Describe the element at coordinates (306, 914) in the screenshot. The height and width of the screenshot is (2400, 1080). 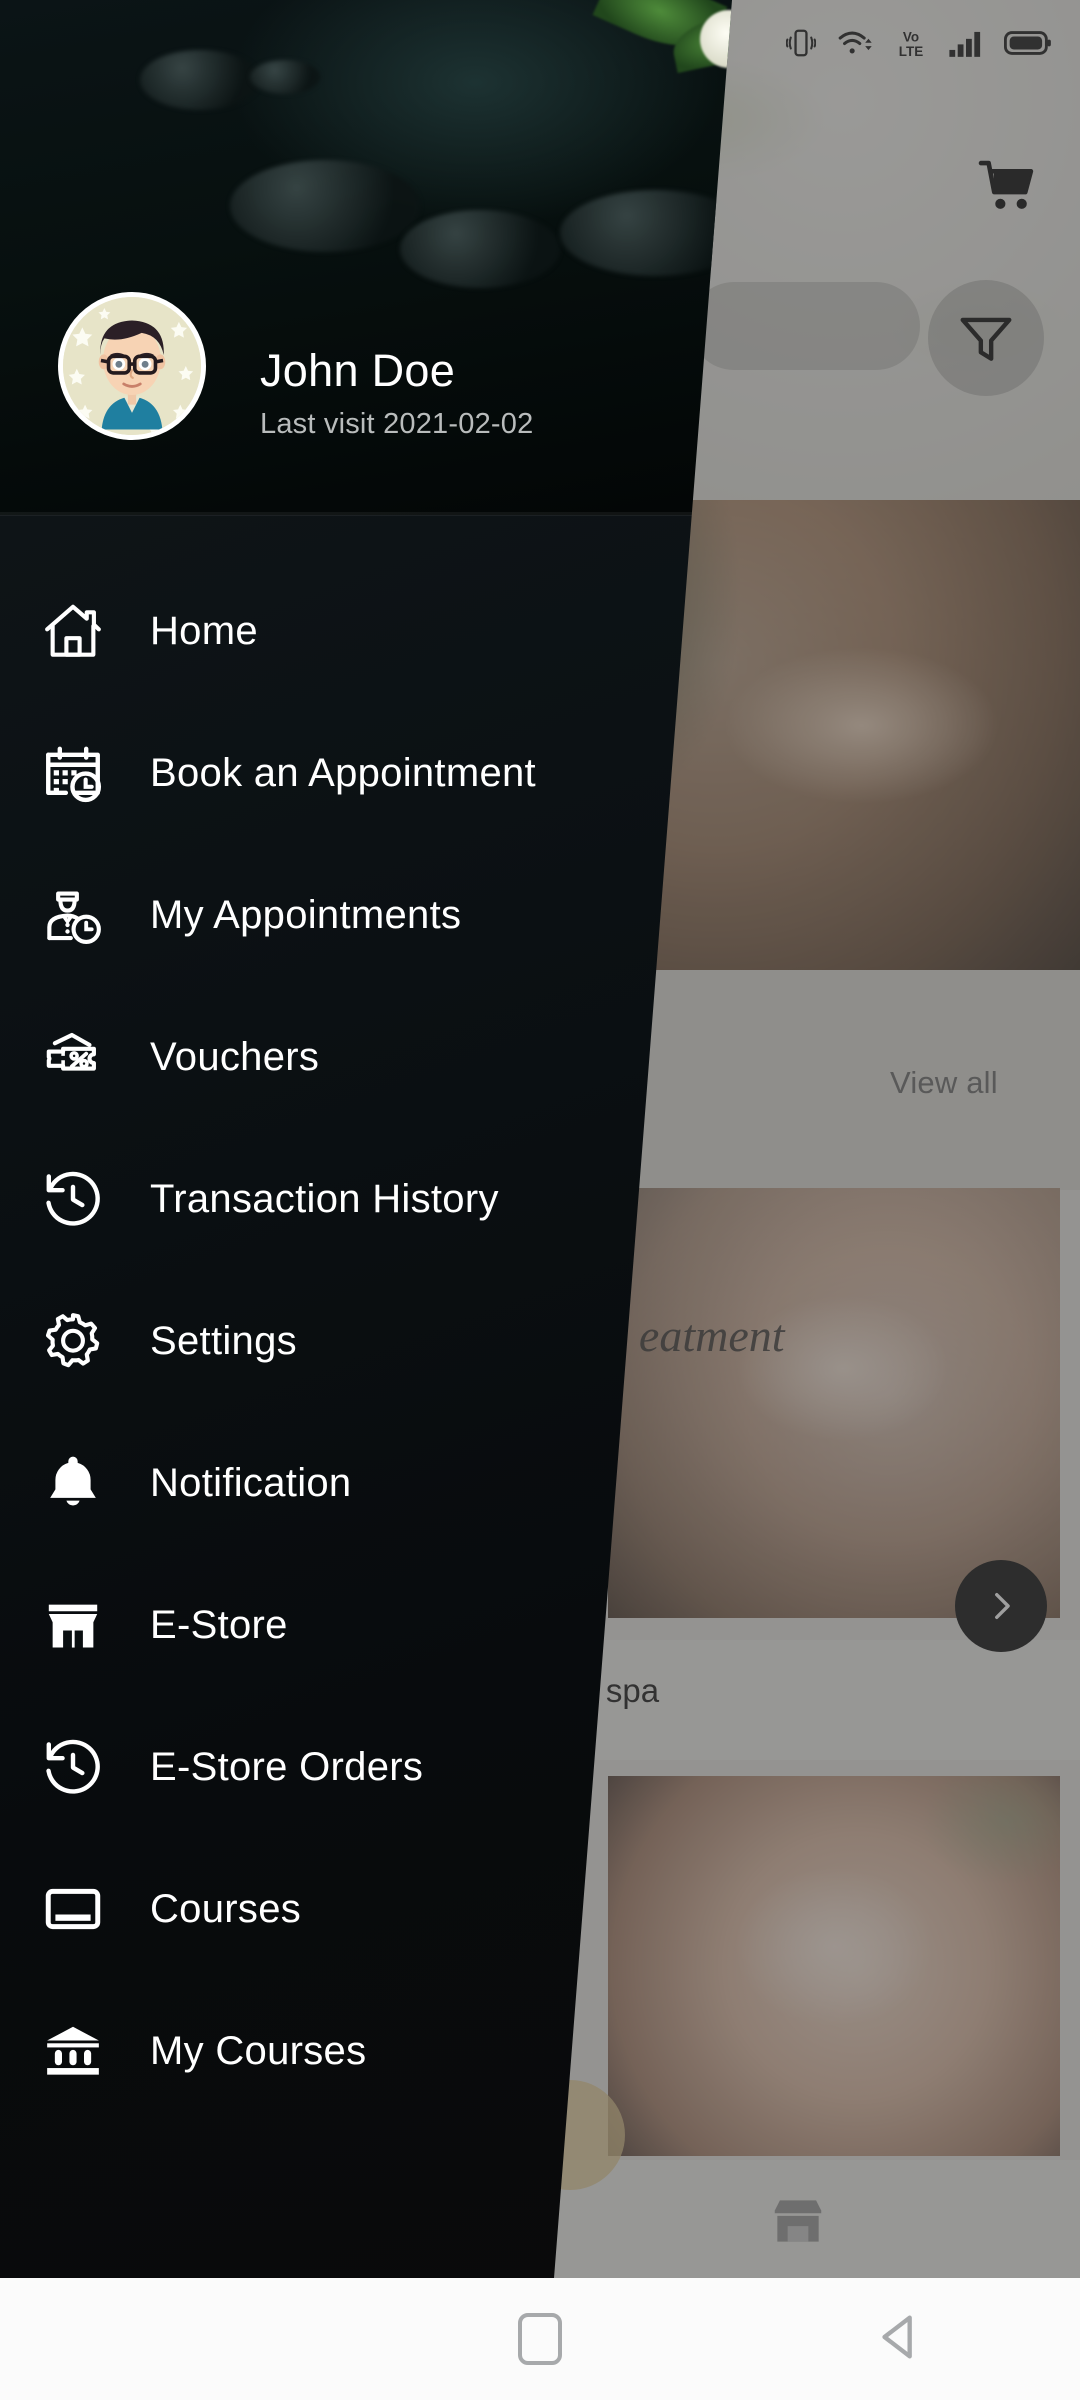
I see `sidebar-item-label: My Appointments` at that location.